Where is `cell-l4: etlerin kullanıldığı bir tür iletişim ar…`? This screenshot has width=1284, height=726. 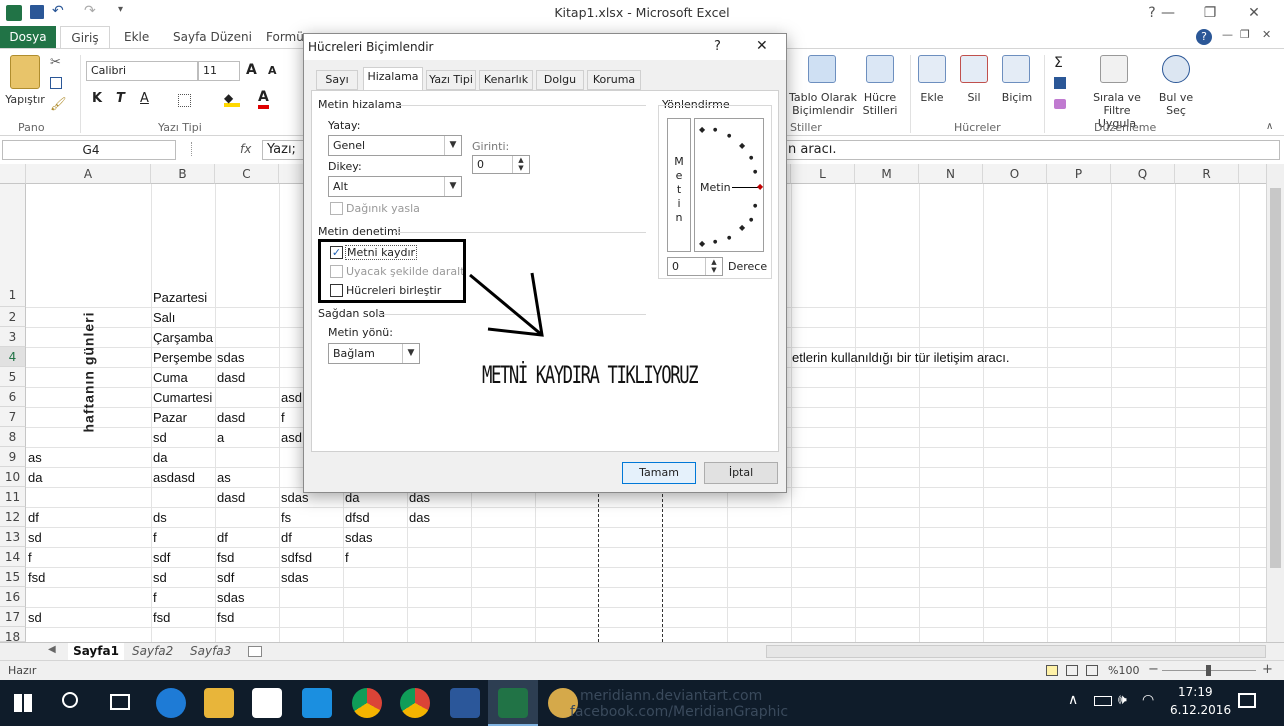
cell-l4: etlerin kullanıldığı bir tür iletişim ar… is located at coordinates (900, 357).